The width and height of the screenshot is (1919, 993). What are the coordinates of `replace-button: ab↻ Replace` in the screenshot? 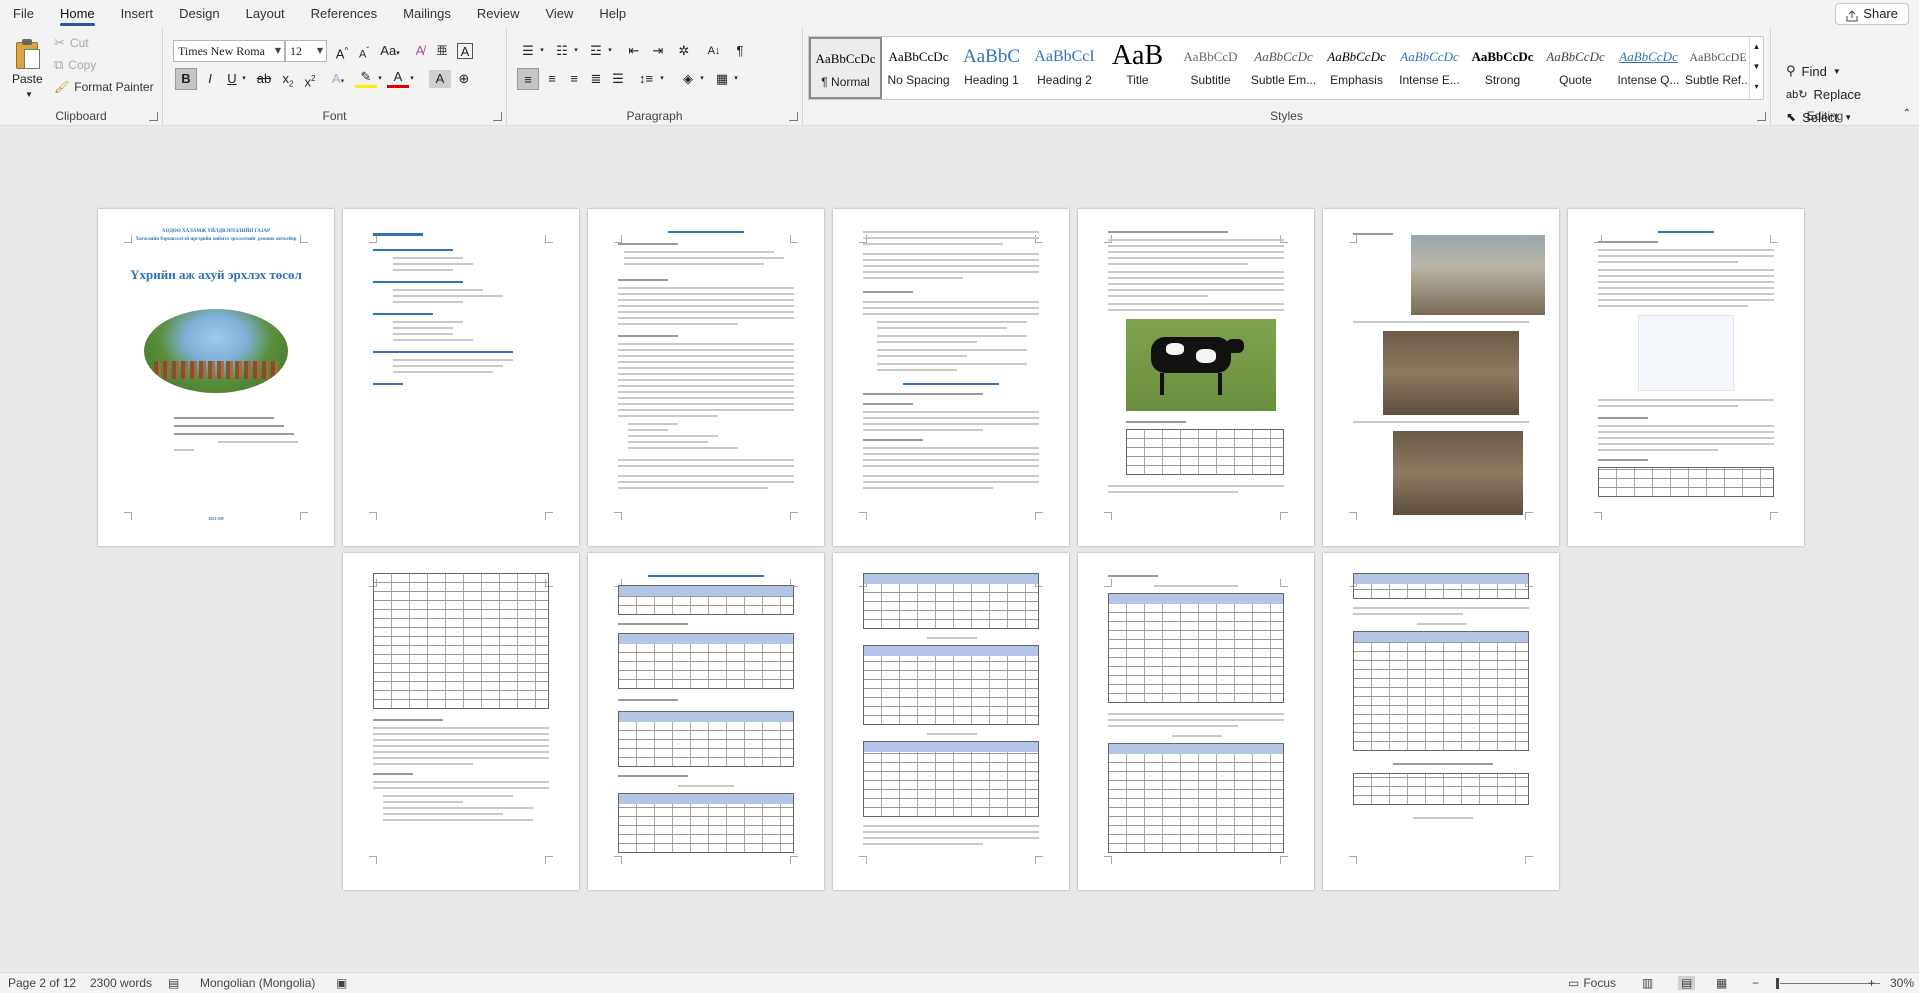 It's located at (1823, 94).